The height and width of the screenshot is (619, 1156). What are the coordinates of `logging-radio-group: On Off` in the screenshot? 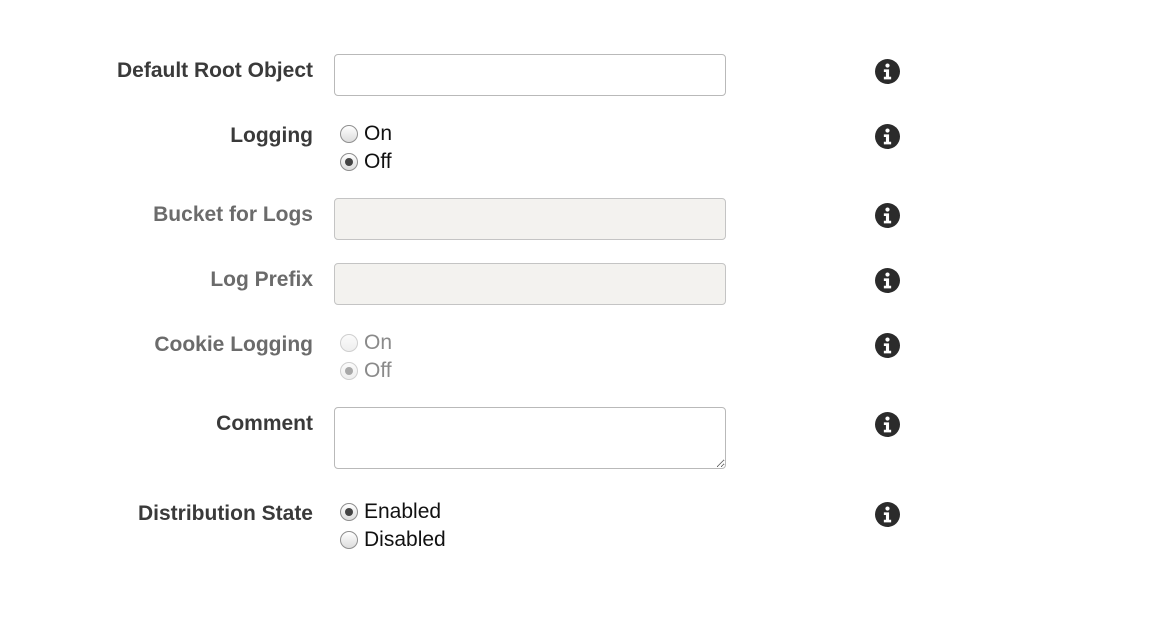 It's located at (366, 148).